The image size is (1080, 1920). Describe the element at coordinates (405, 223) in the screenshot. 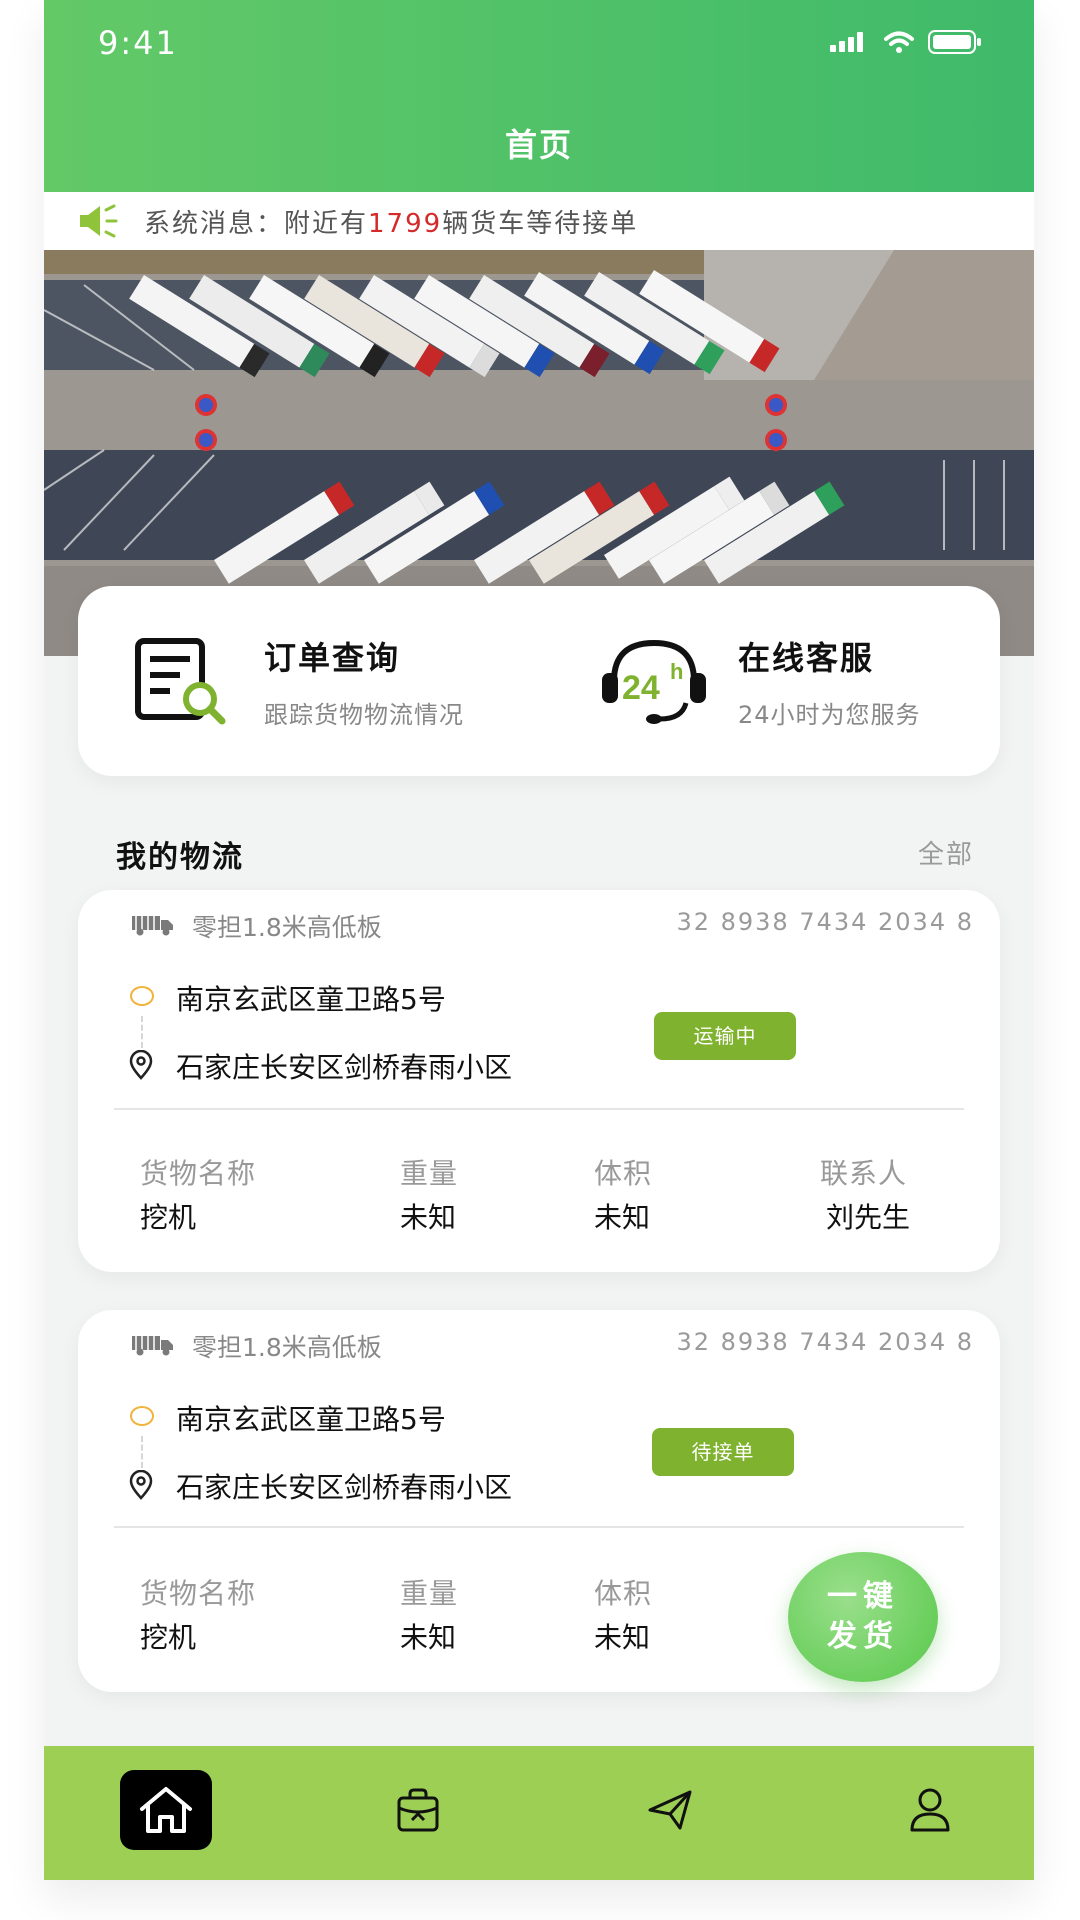

I see `notice-count: 1799` at that location.